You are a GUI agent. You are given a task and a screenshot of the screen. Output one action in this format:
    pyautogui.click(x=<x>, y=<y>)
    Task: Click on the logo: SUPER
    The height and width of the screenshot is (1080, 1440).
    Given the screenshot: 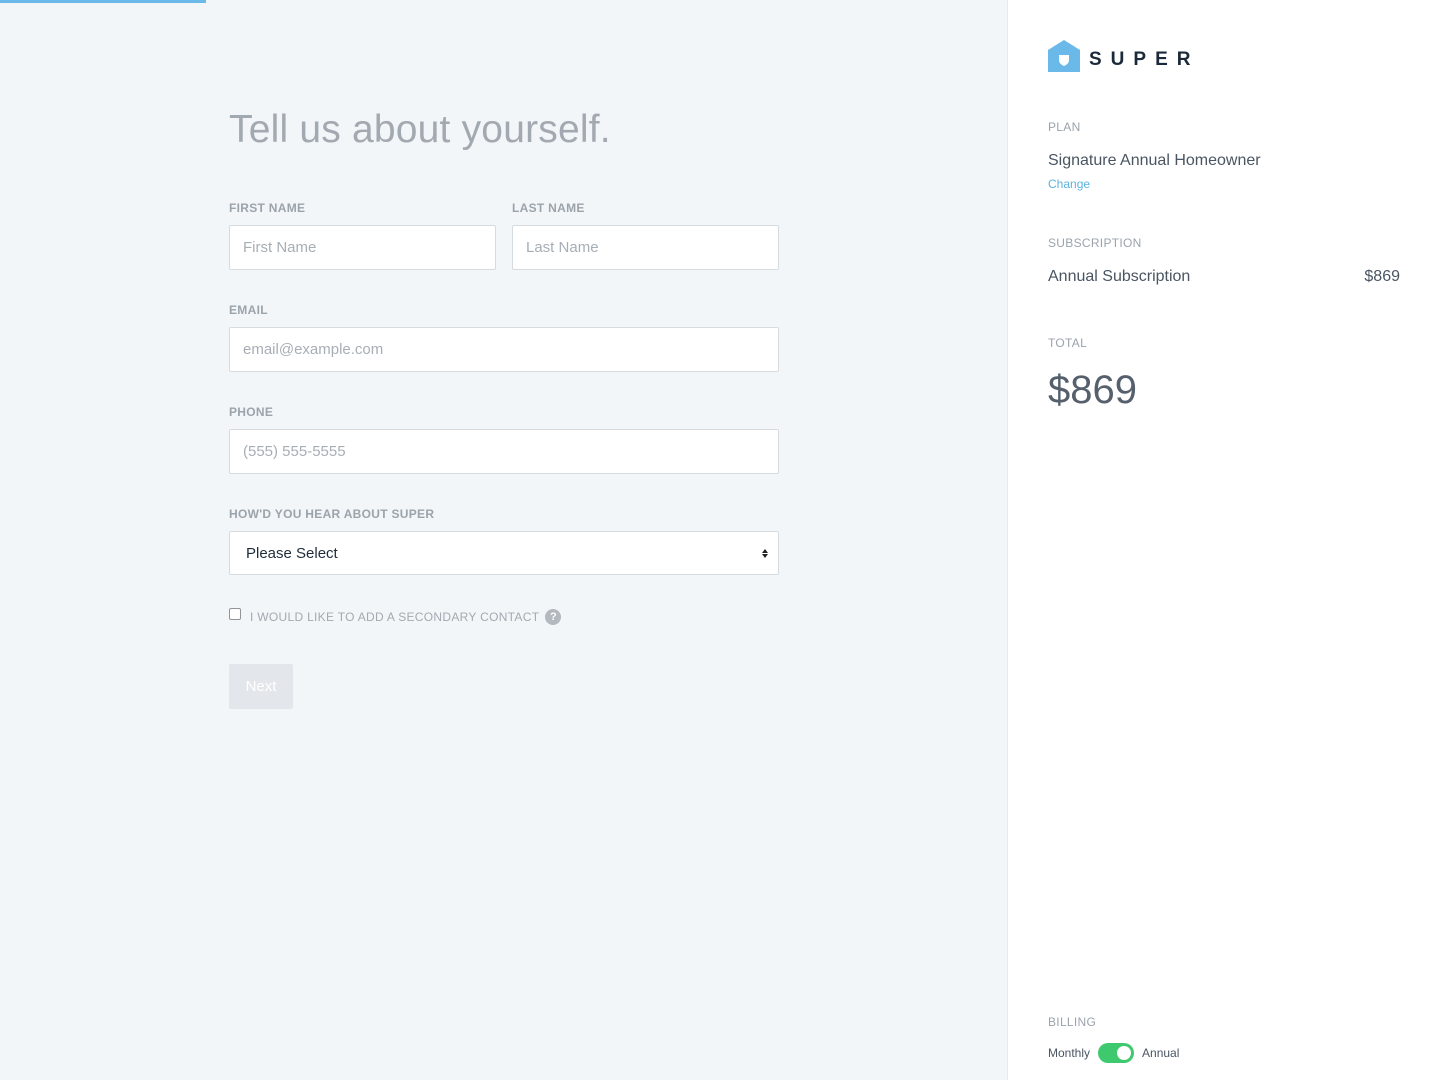 What is the action you would take?
    pyautogui.click(x=1123, y=56)
    